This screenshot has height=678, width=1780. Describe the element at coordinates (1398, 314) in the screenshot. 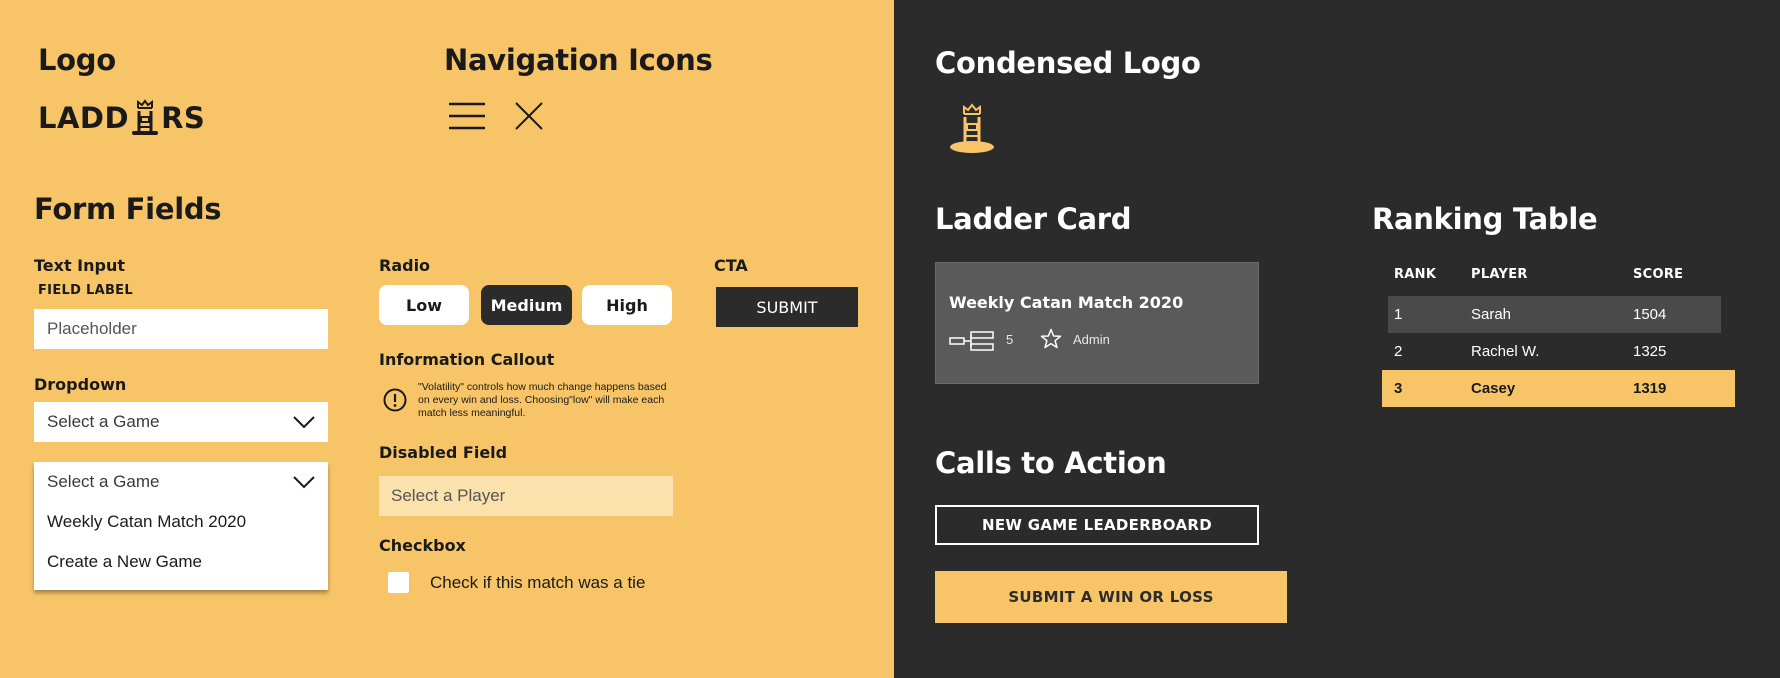

I see `rank-cell: 1` at that location.